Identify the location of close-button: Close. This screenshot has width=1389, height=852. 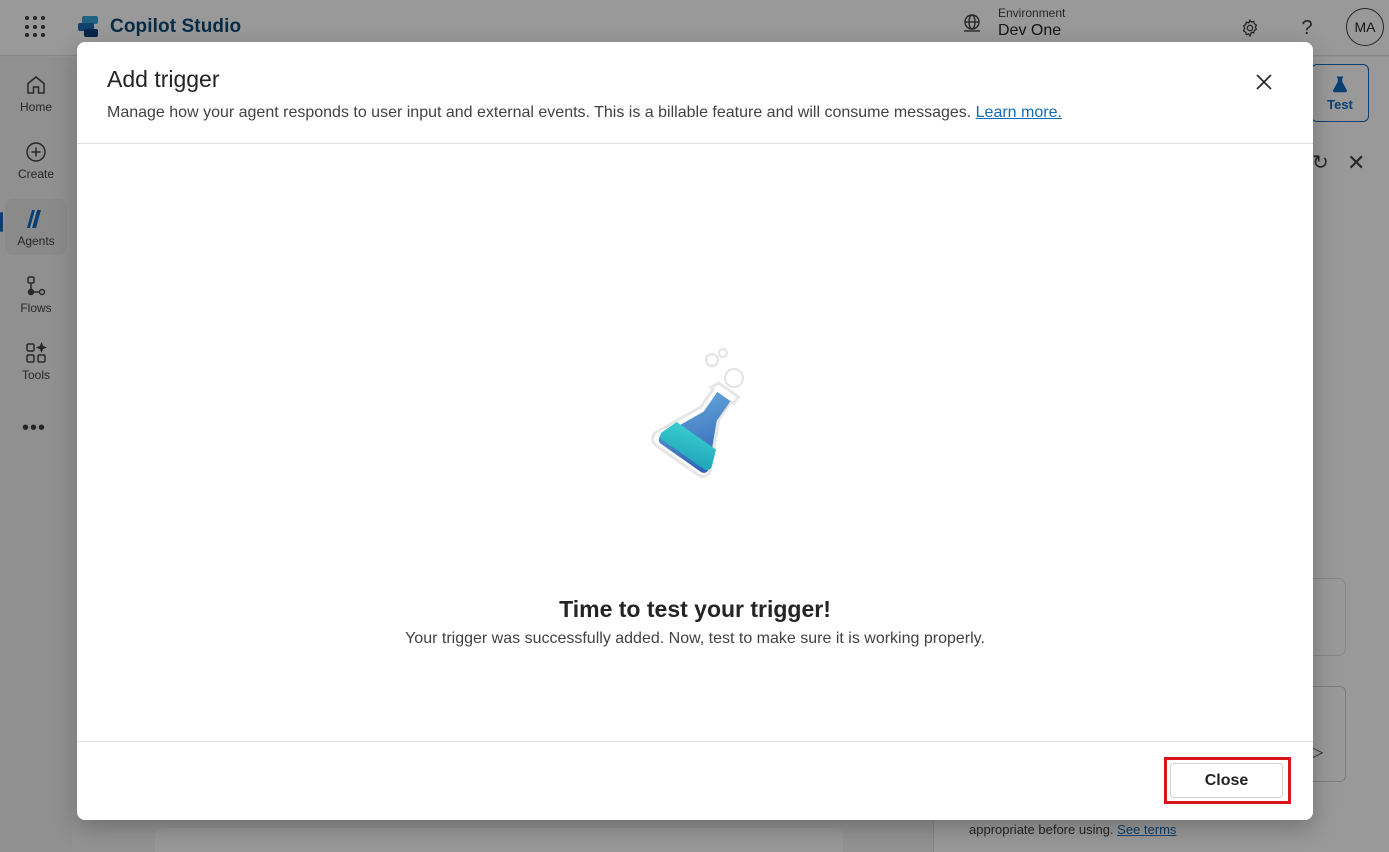
(1226, 780).